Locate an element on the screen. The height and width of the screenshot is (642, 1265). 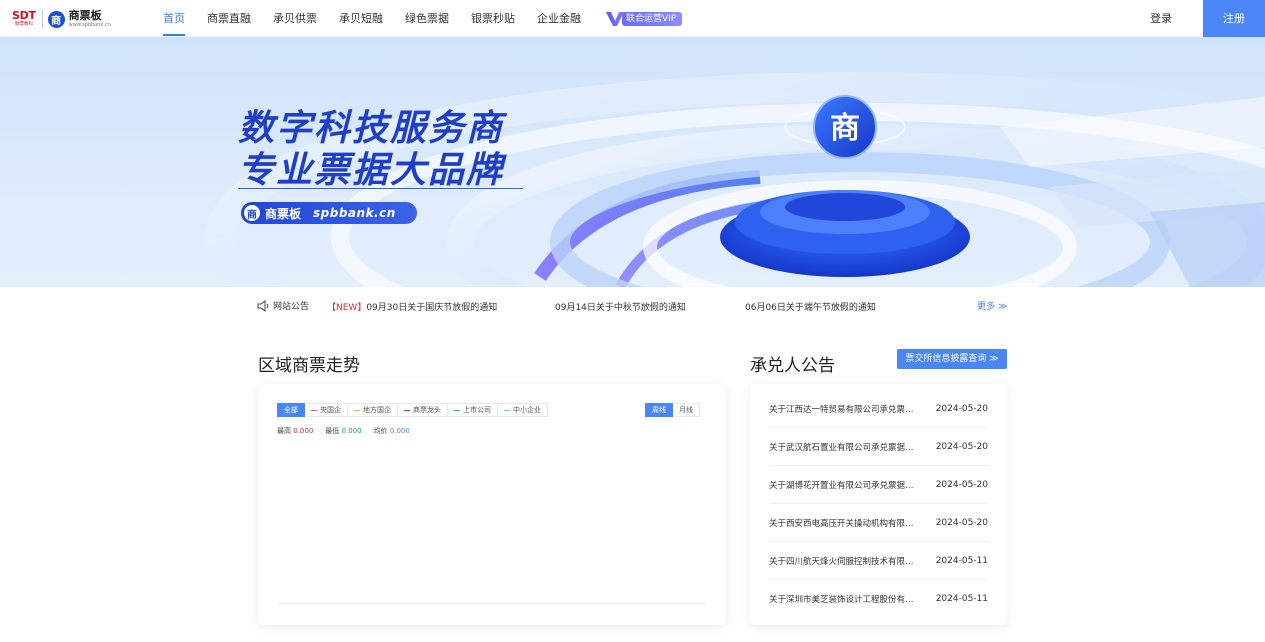
sdt-logo: SDT 联票数科 is located at coordinates (24, 19).